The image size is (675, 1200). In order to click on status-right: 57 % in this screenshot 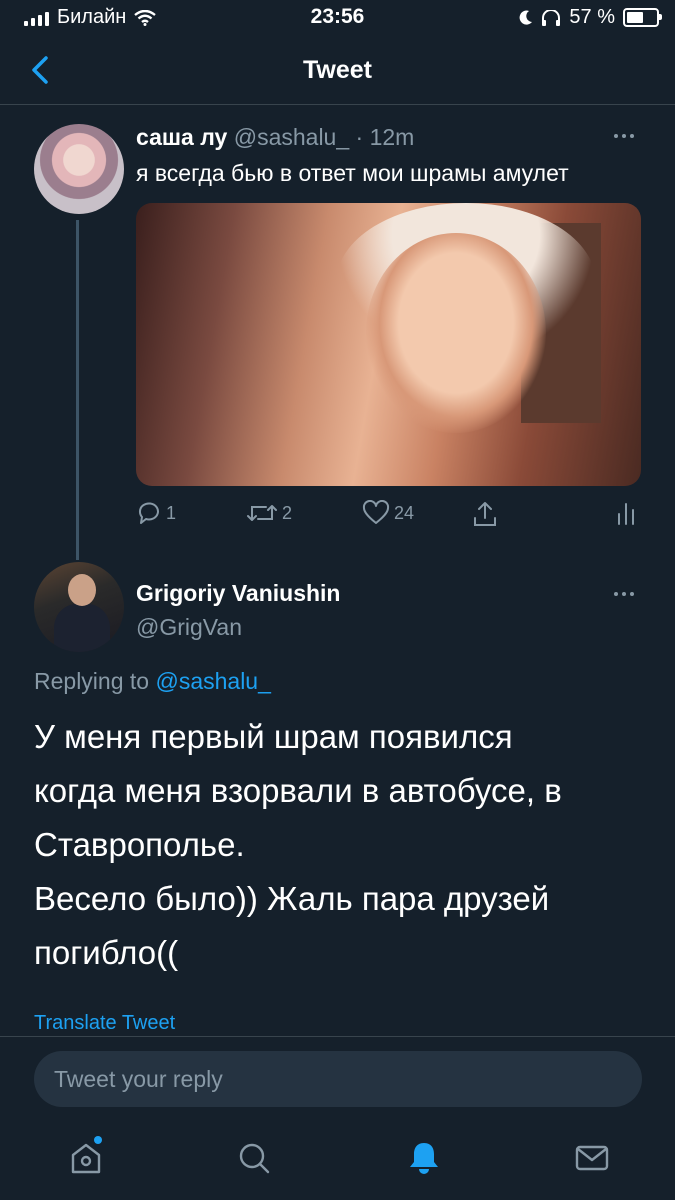, I will do `click(590, 17)`.